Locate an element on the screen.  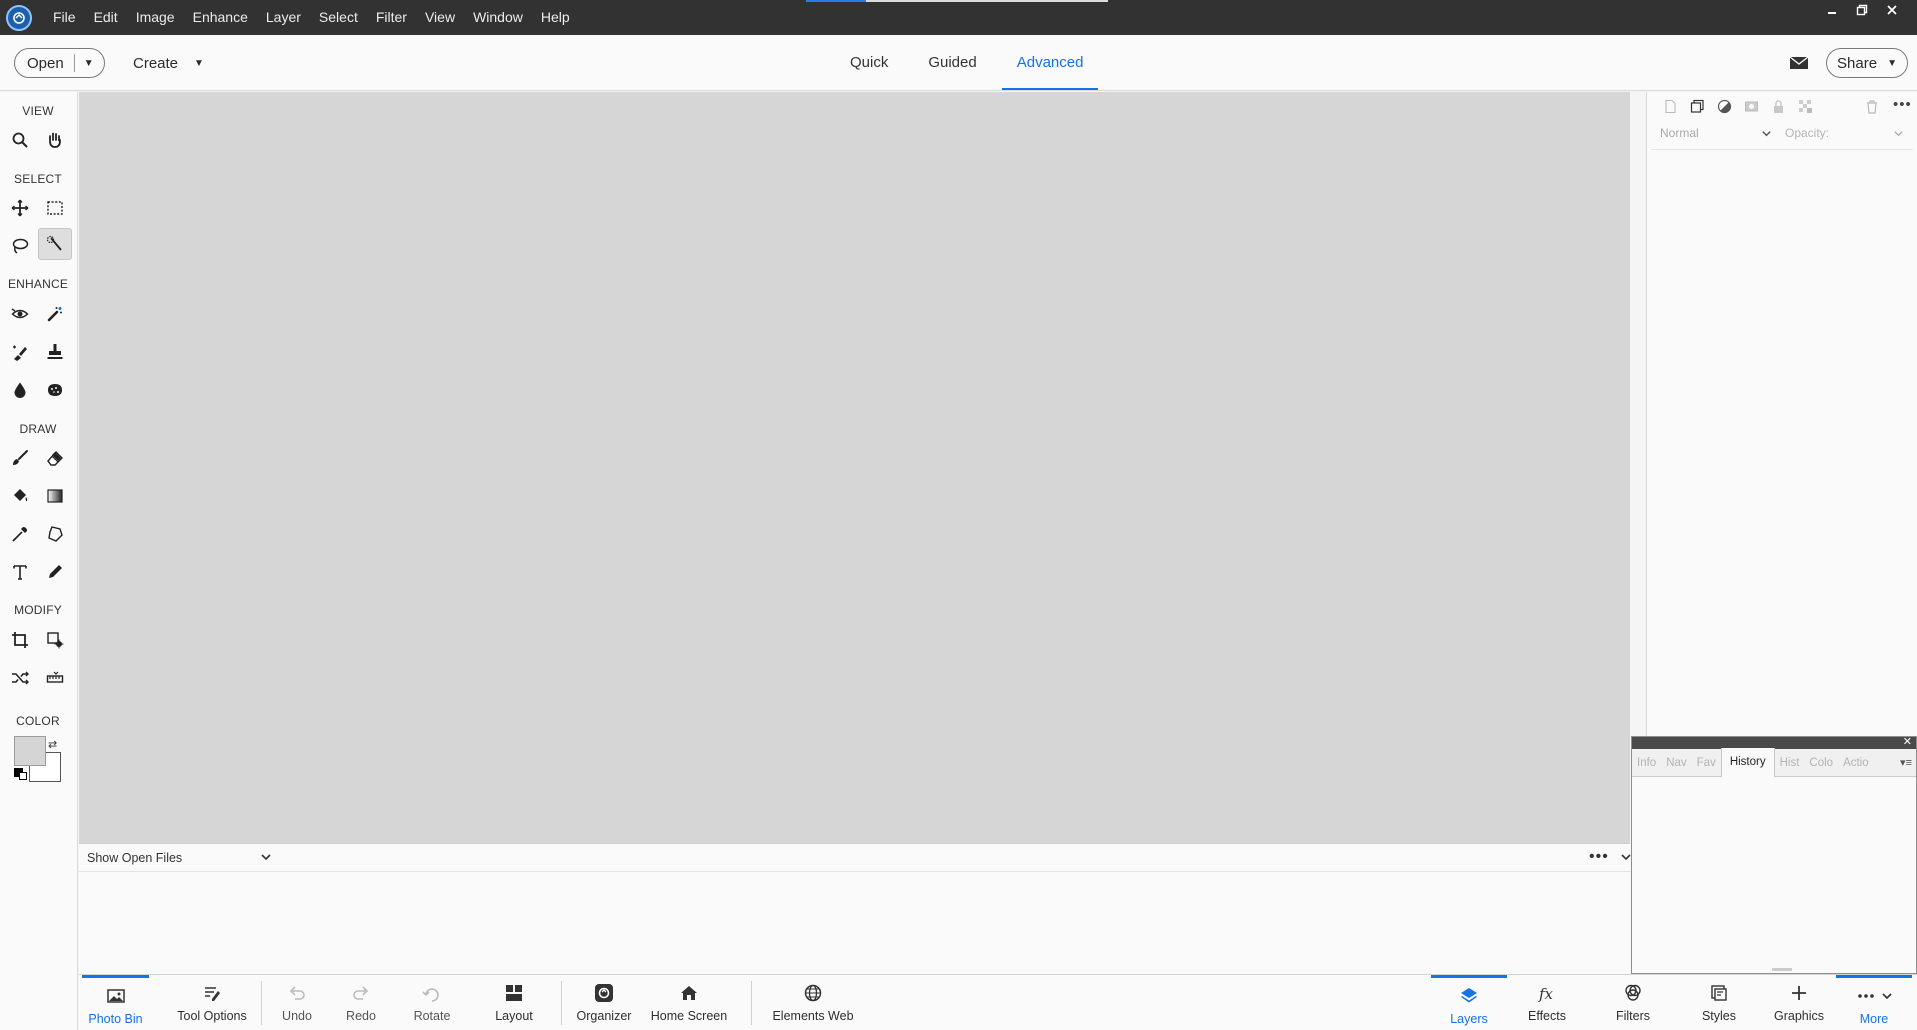
sponge-tool-icon is located at coordinates (55, 390).